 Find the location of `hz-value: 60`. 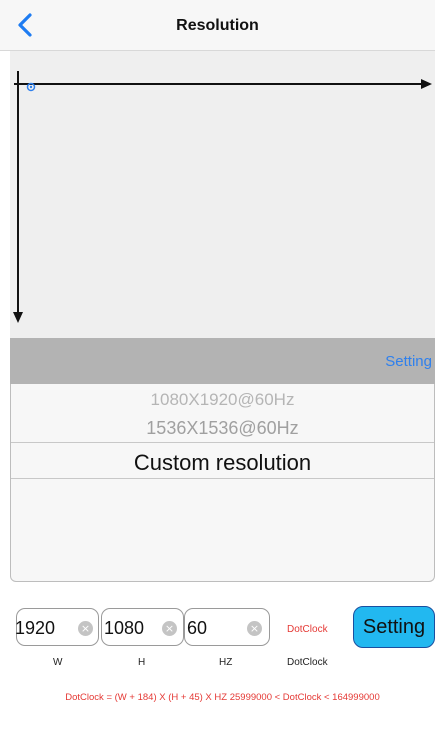

hz-value: 60 is located at coordinates (197, 628).